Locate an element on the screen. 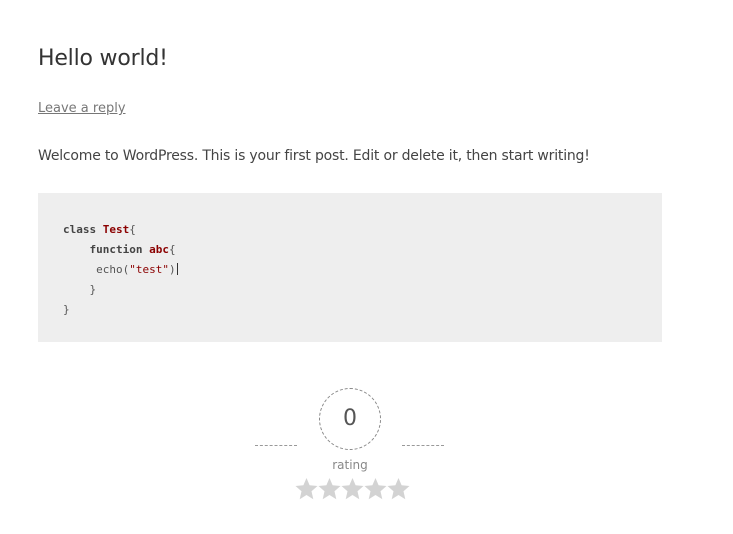 The width and height of the screenshot is (733, 534). code-line: function abc{ is located at coordinates (120, 250).